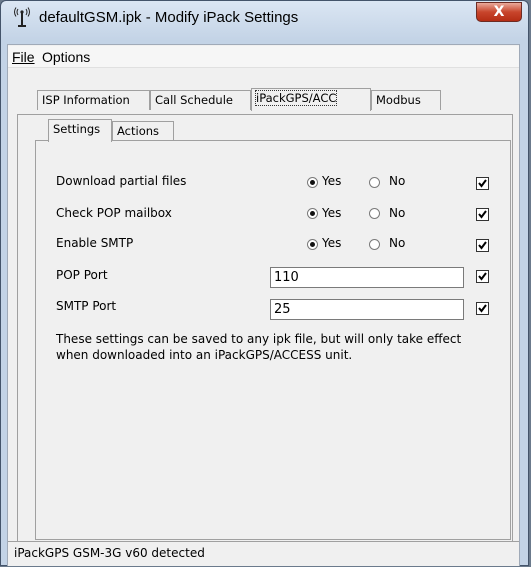 The height and width of the screenshot is (567, 531). I want to click on check-pop-mailbox-no-radio, so click(374, 213).